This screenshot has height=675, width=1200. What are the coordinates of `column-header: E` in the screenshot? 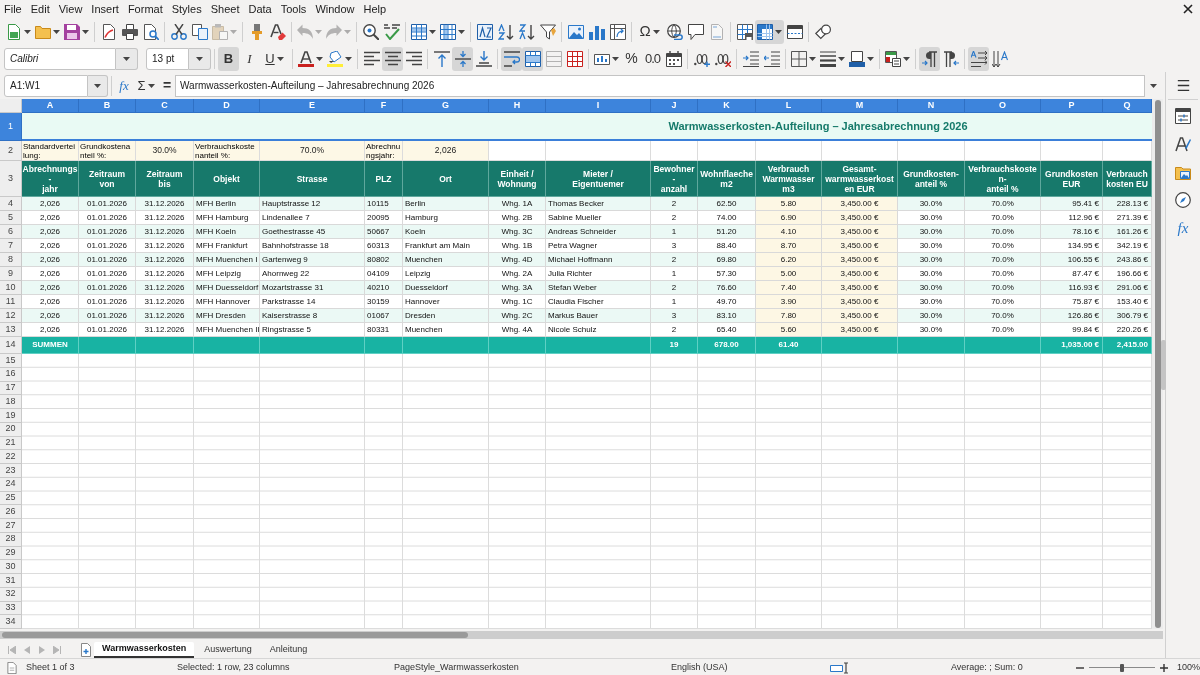 It's located at (312, 106).